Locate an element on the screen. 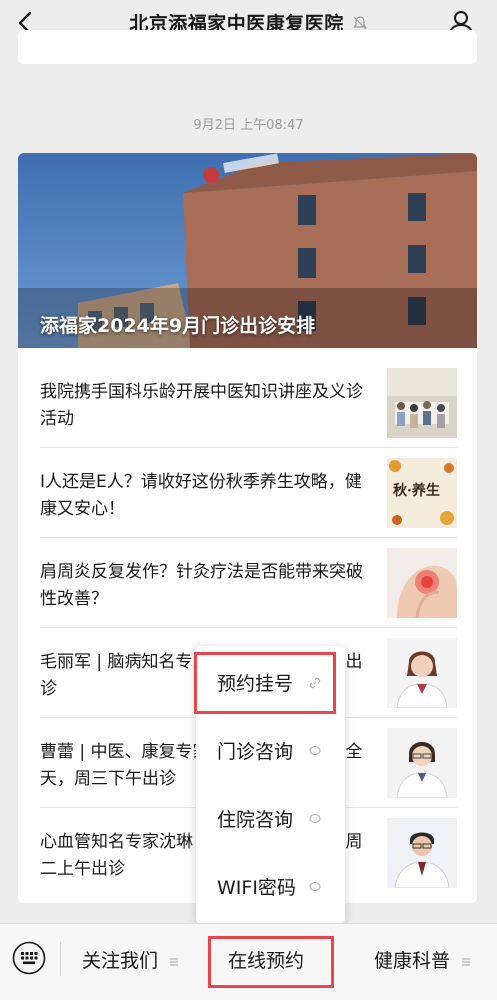 Image resolution: width=497 pixels, height=1000 pixels. menu-item-label: 住院咨询 is located at coordinates (255, 820).